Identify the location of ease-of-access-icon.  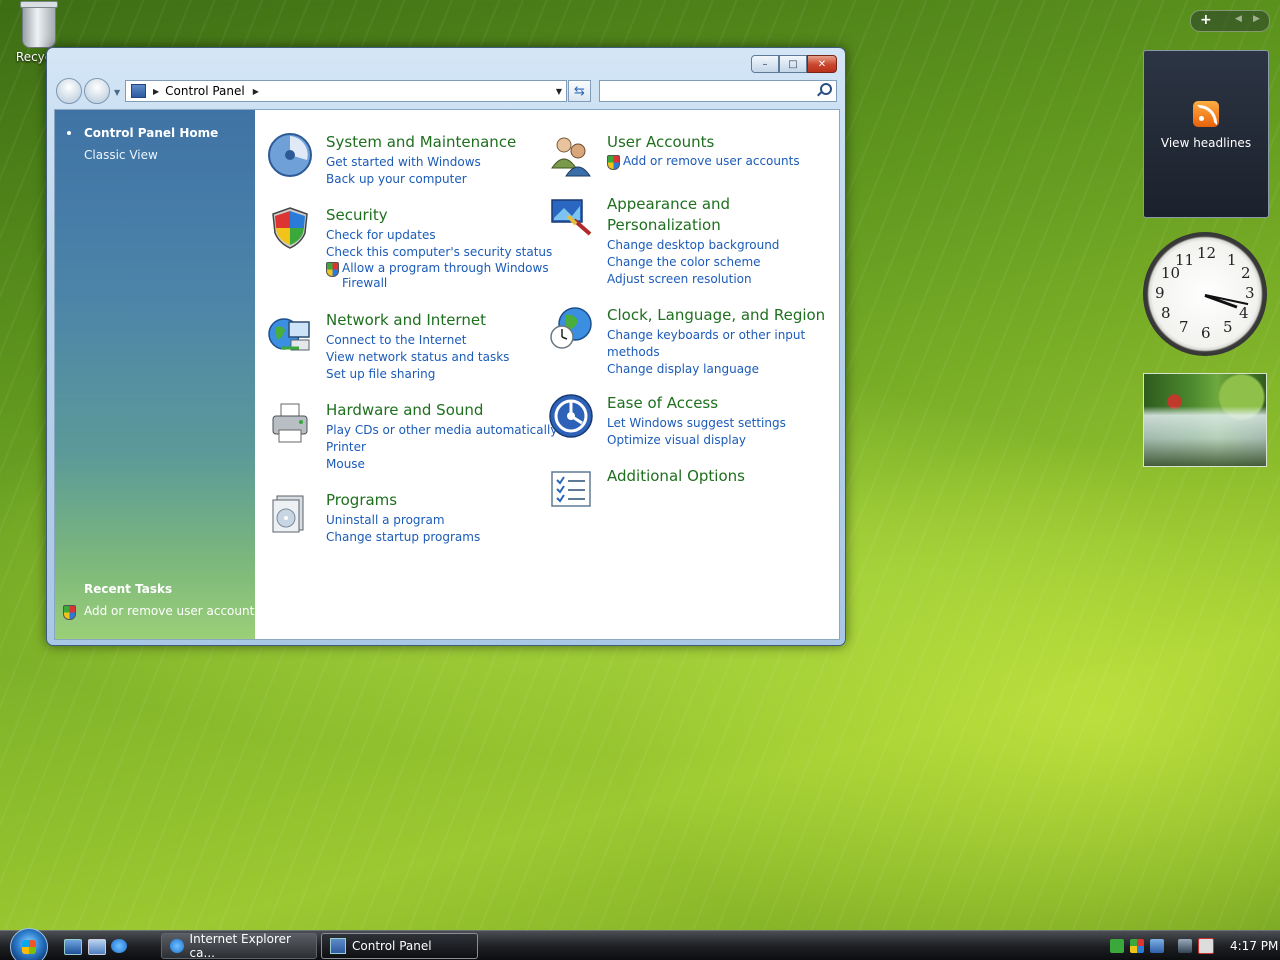
(571, 416).